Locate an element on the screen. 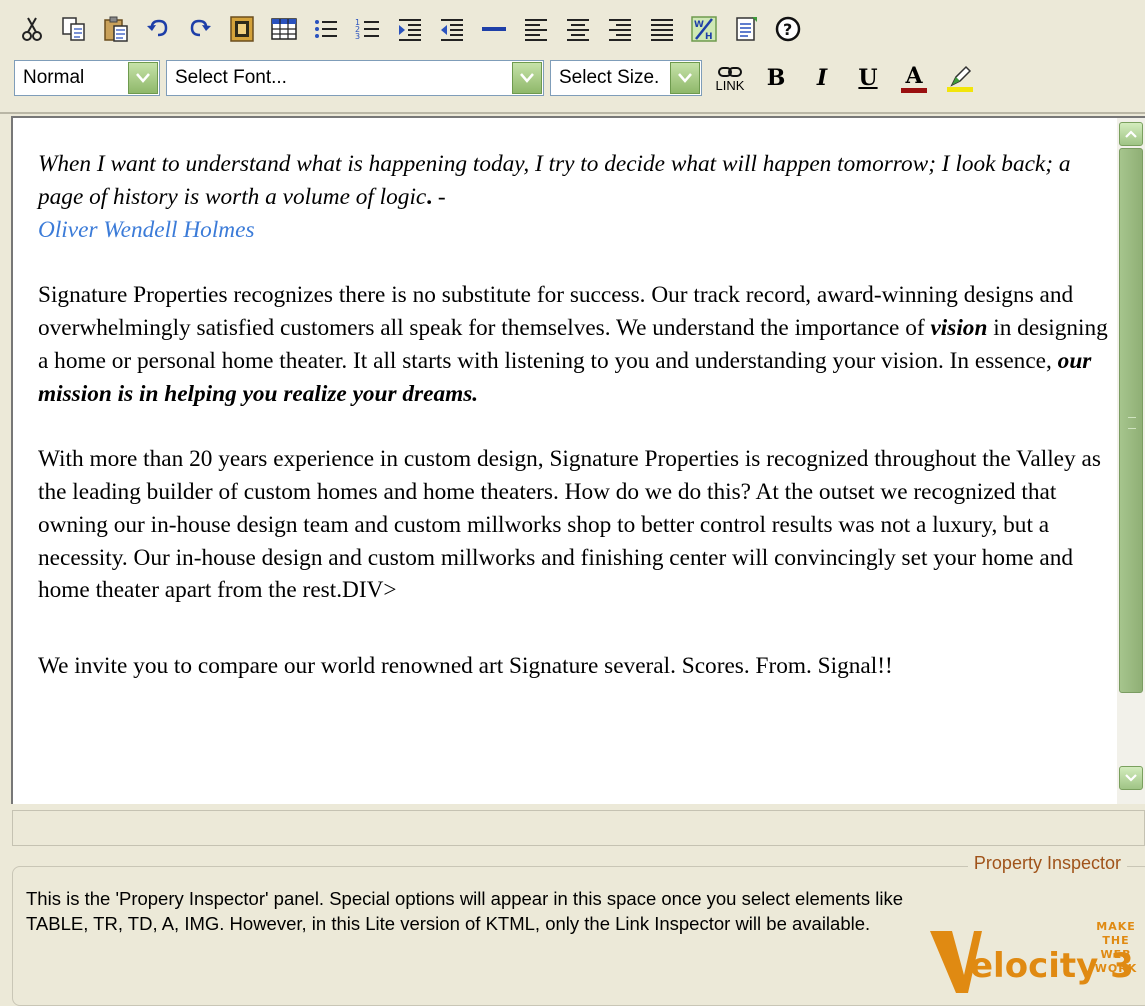 The height and width of the screenshot is (1006, 1145). undo-icon is located at coordinates (157, 28).